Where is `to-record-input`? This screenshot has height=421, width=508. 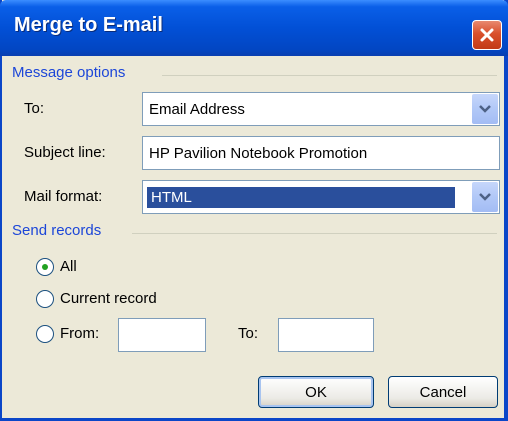
to-record-input is located at coordinates (326, 335).